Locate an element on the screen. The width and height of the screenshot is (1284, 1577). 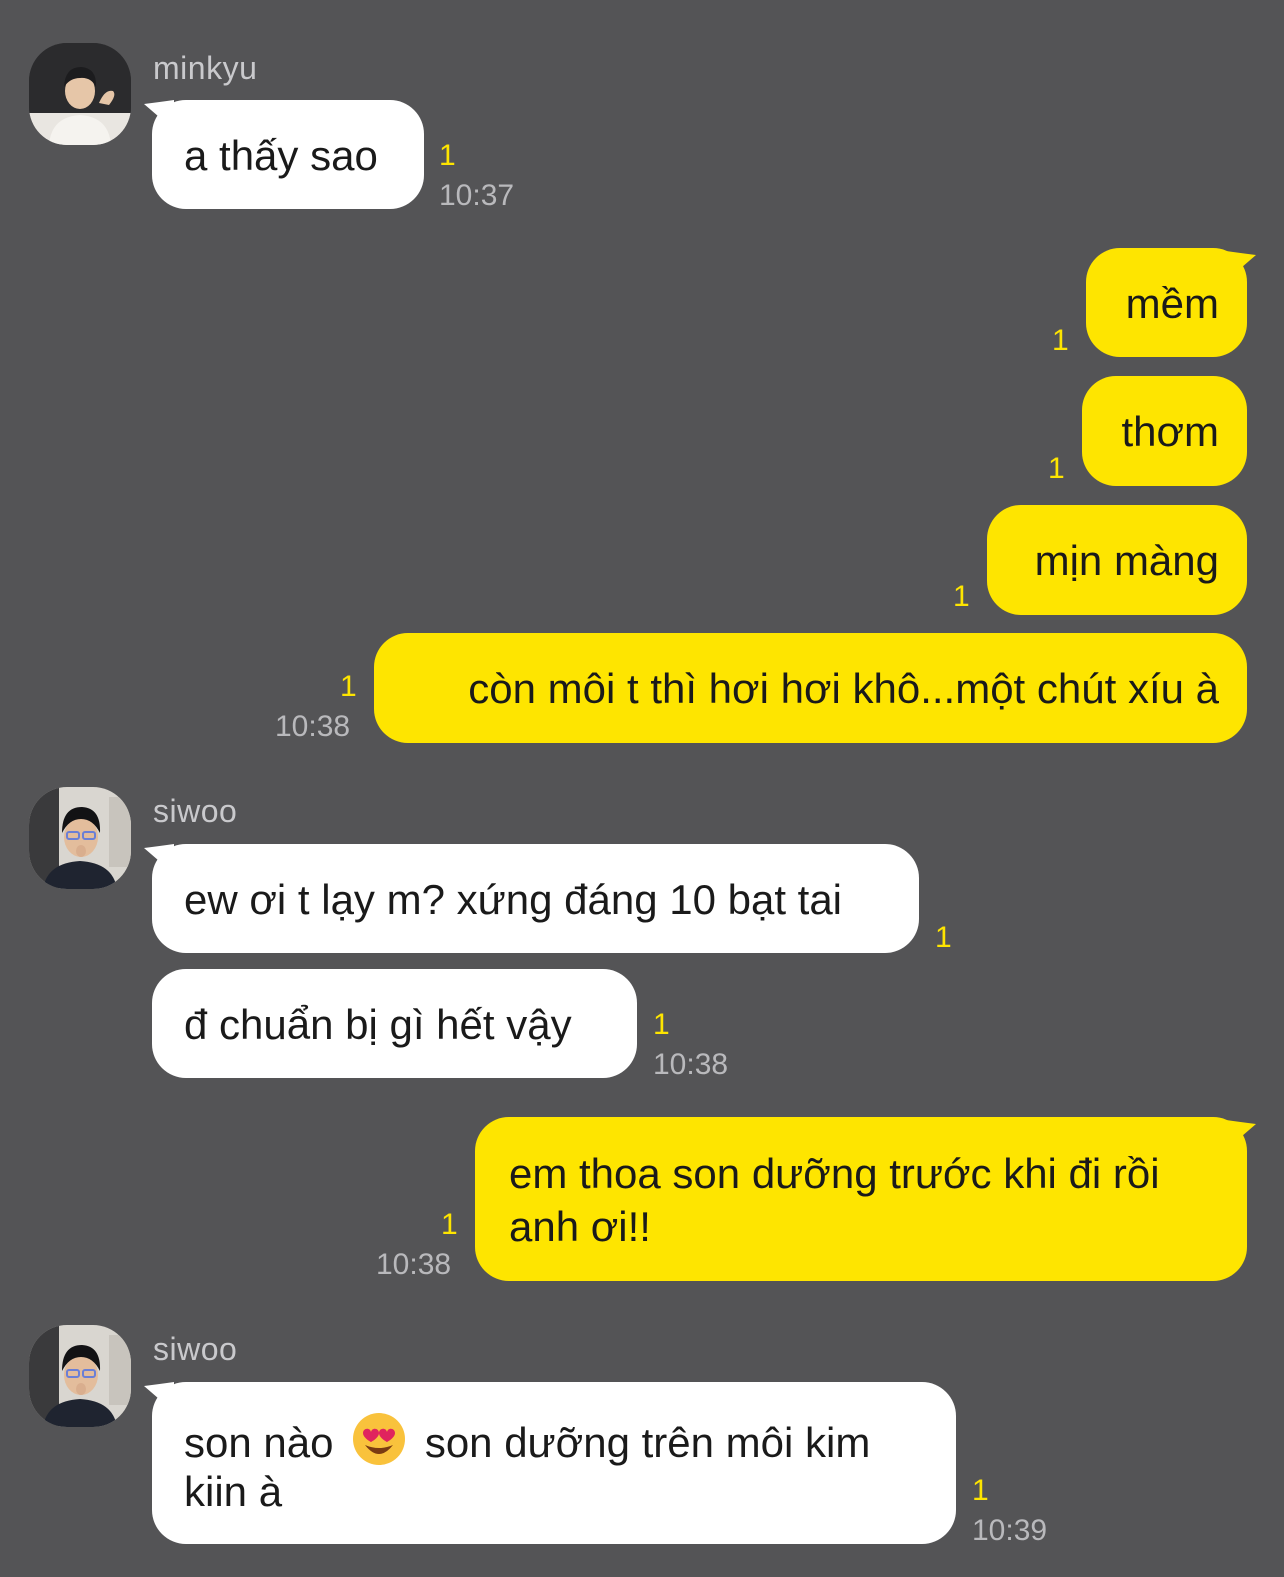
heart-eyes-emoji-icon is located at coordinates (379, 1439).